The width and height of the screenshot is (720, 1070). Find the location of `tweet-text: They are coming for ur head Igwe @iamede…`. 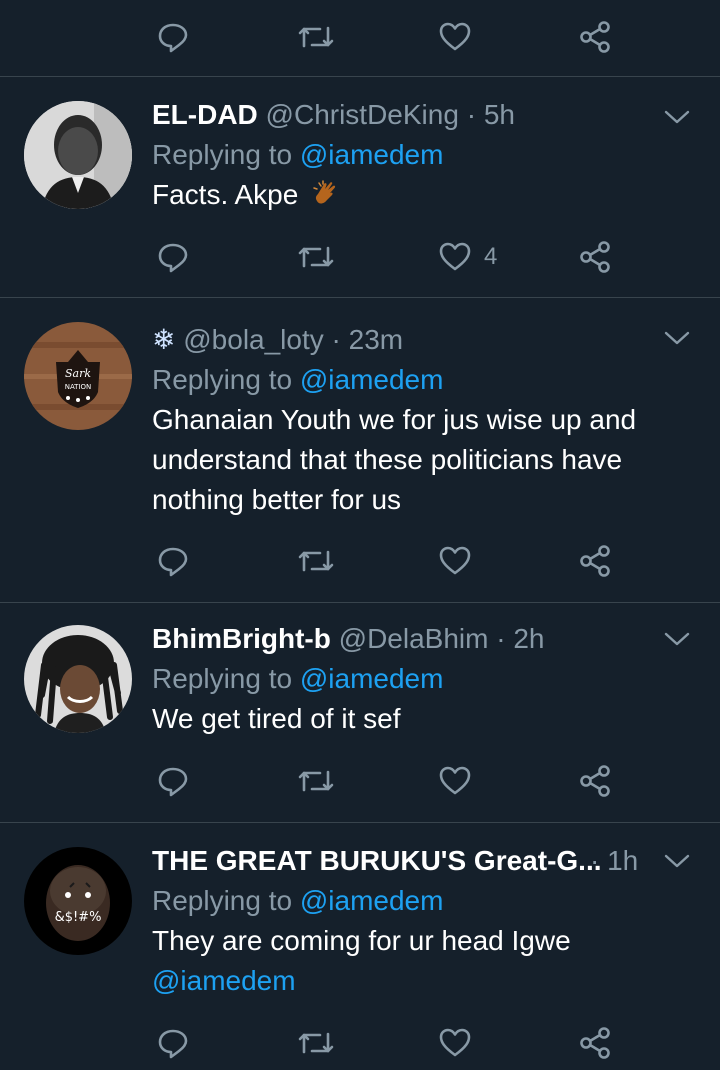

tweet-text: They are coming for ur head Igwe @iamede… is located at coordinates (413, 961).